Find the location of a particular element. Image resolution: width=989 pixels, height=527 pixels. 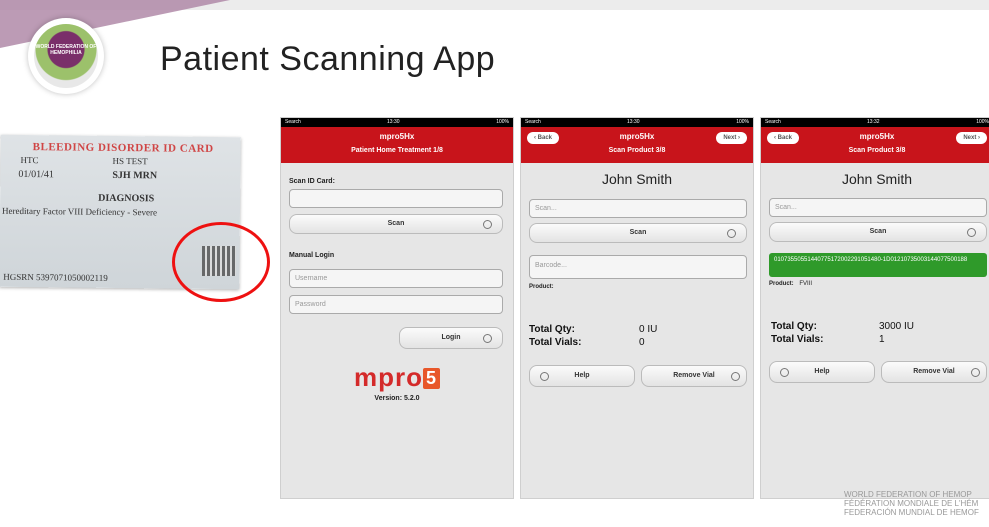

card-diagnosis-heading: DIAGNOSIS is located at coordinates (126, 198).